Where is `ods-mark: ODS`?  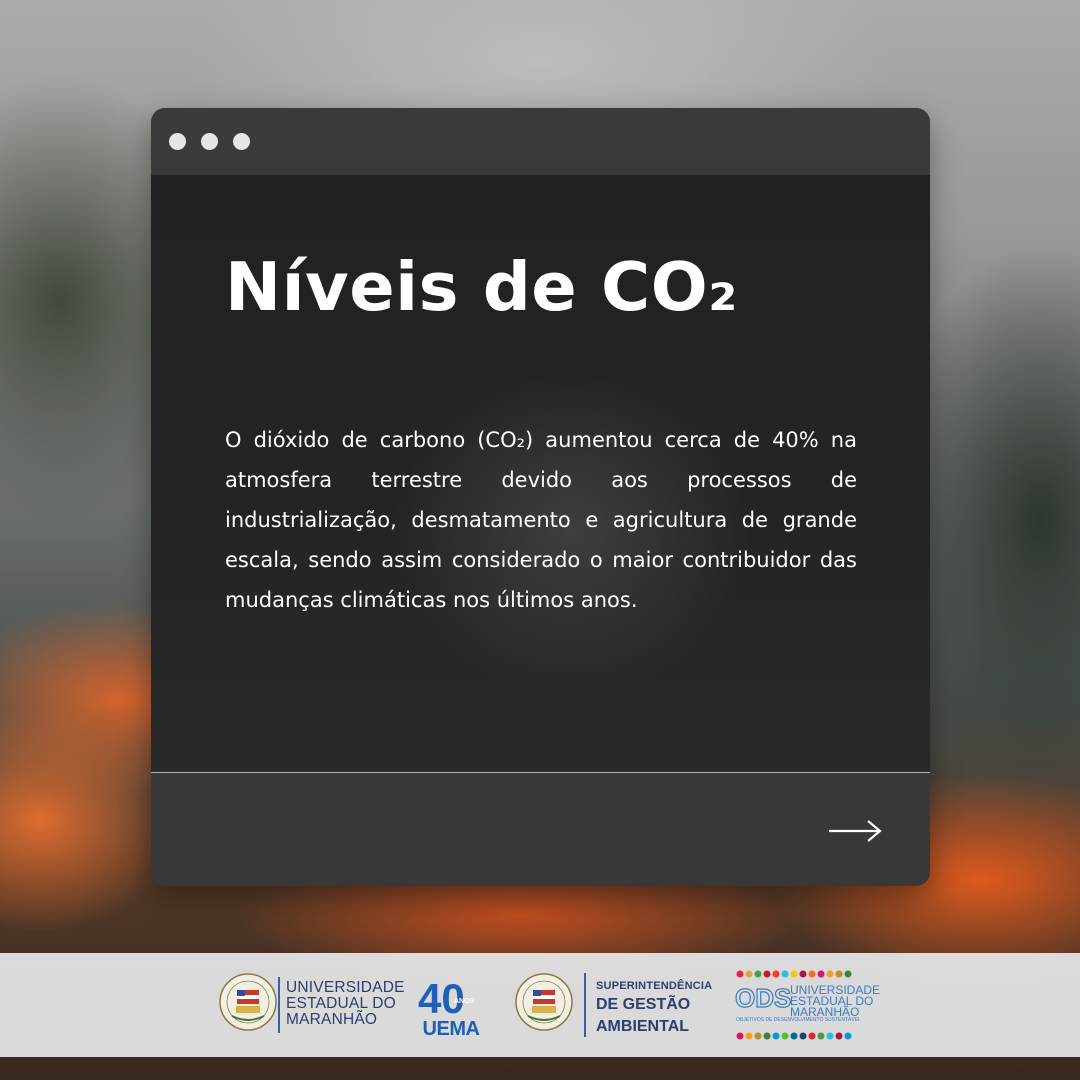 ods-mark: ODS is located at coordinates (763, 998).